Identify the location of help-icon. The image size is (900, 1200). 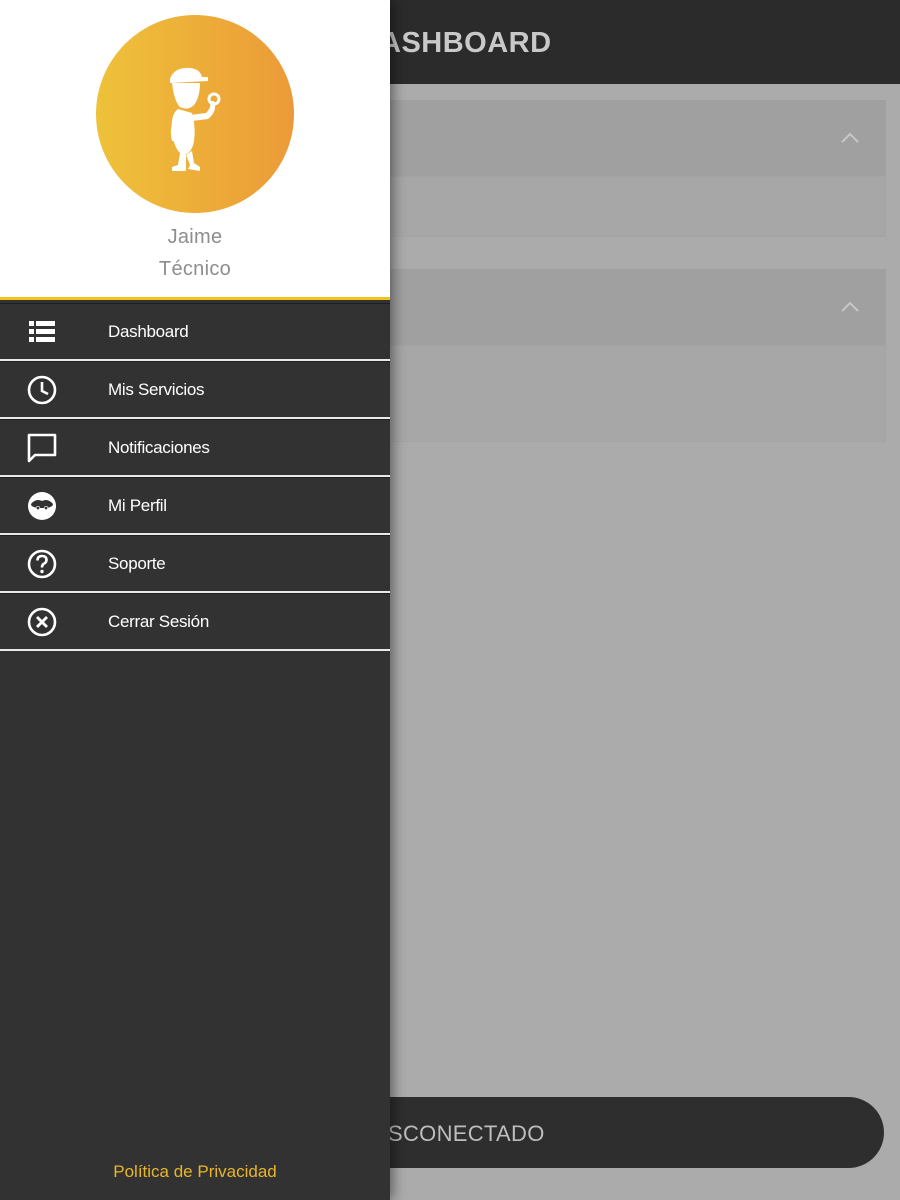
(42, 564).